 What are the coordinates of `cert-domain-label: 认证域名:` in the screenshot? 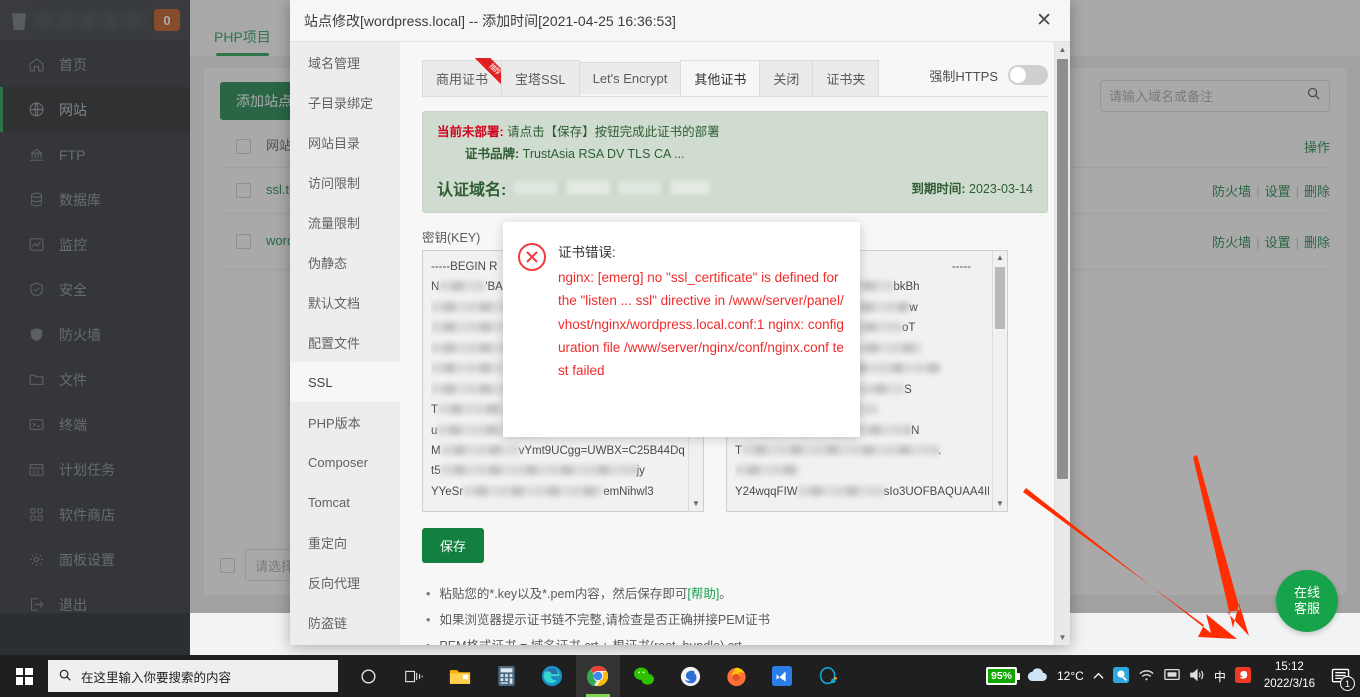 It's located at (472, 190).